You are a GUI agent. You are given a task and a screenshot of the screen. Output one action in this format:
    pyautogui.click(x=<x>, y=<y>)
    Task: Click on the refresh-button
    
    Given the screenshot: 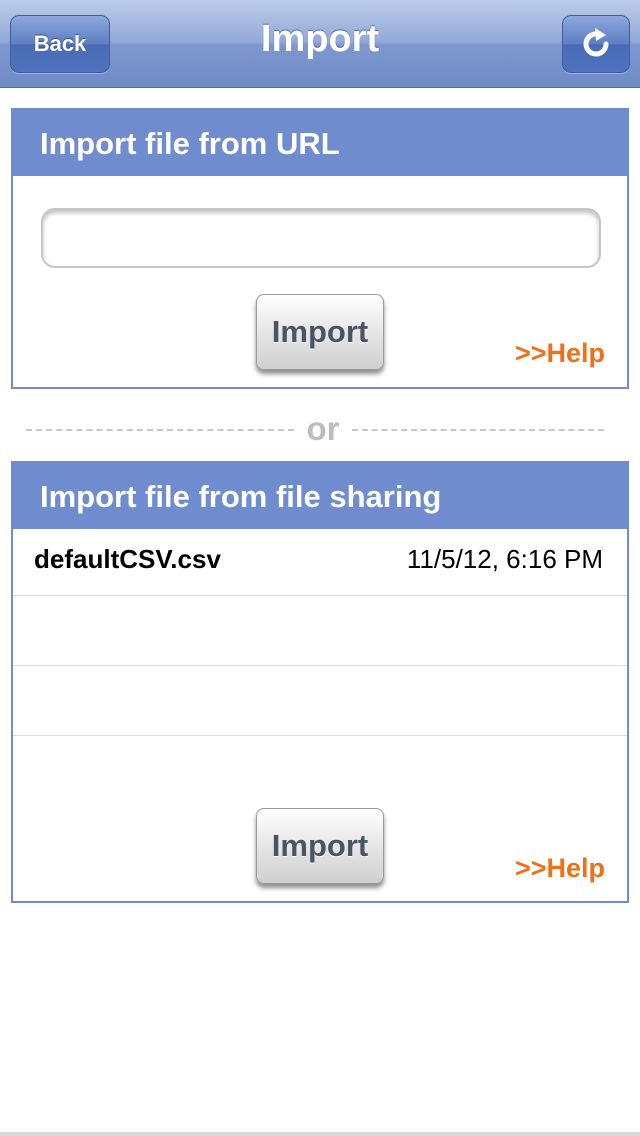 What is the action you would take?
    pyautogui.click(x=596, y=44)
    